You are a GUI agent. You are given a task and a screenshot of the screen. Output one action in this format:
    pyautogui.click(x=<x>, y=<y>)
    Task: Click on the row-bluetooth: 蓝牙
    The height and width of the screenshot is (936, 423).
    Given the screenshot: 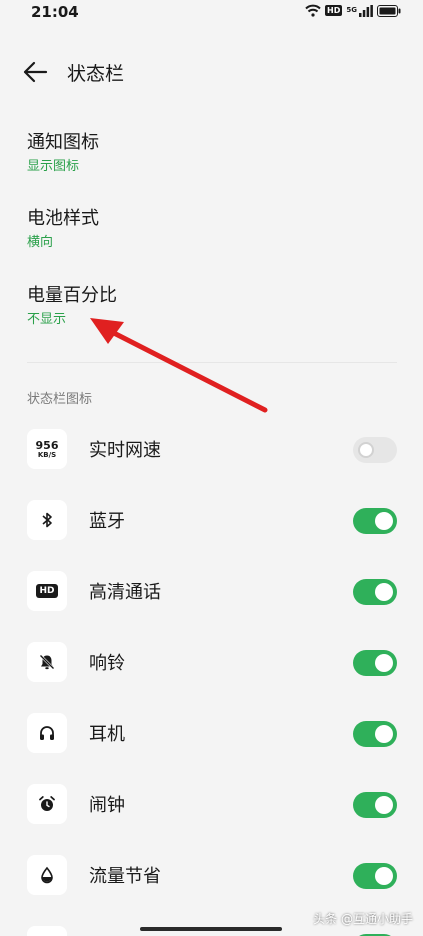 What is the action you would take?
    pyautogui.click(x=211, y=522)
    